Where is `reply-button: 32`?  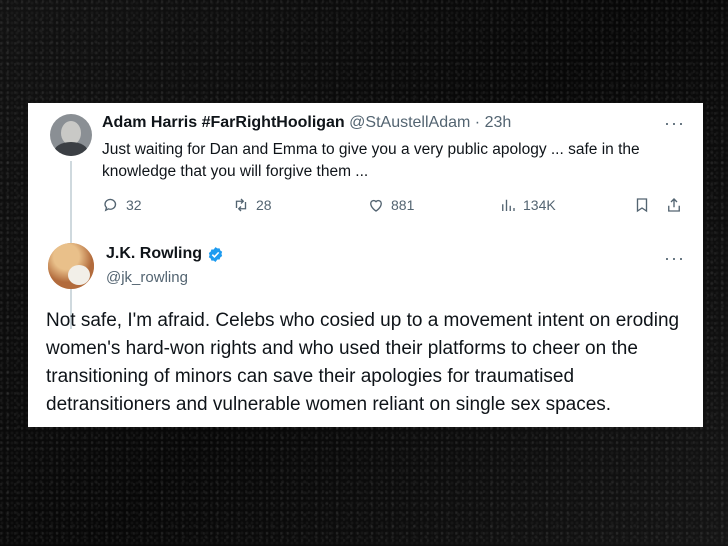 reply-button: 32 is located at coordinates (122, 205).